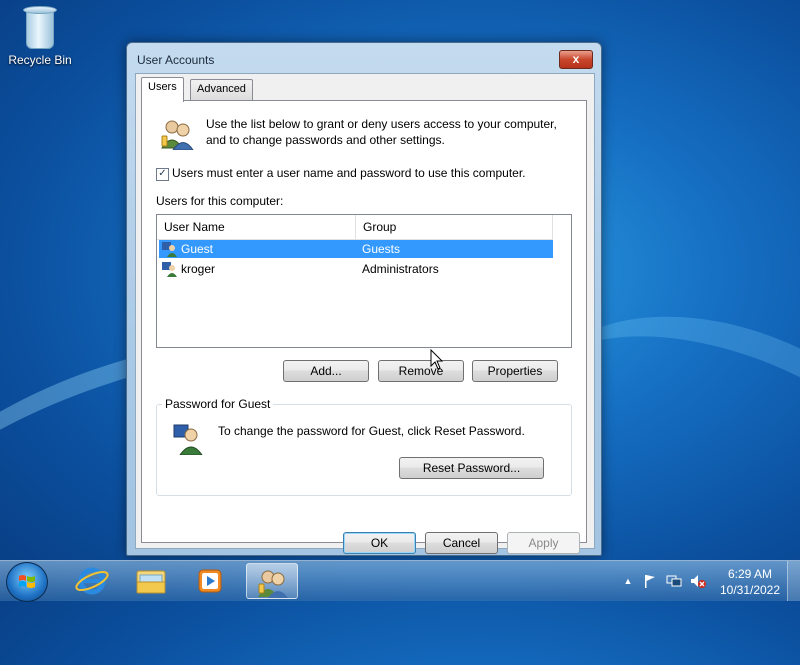 This screenshot has width=800, height=665. What do you see at coordinates (356, 249) in the screenshot?
I see `table-row: Guest Guests` at bounding box center [356, 249].